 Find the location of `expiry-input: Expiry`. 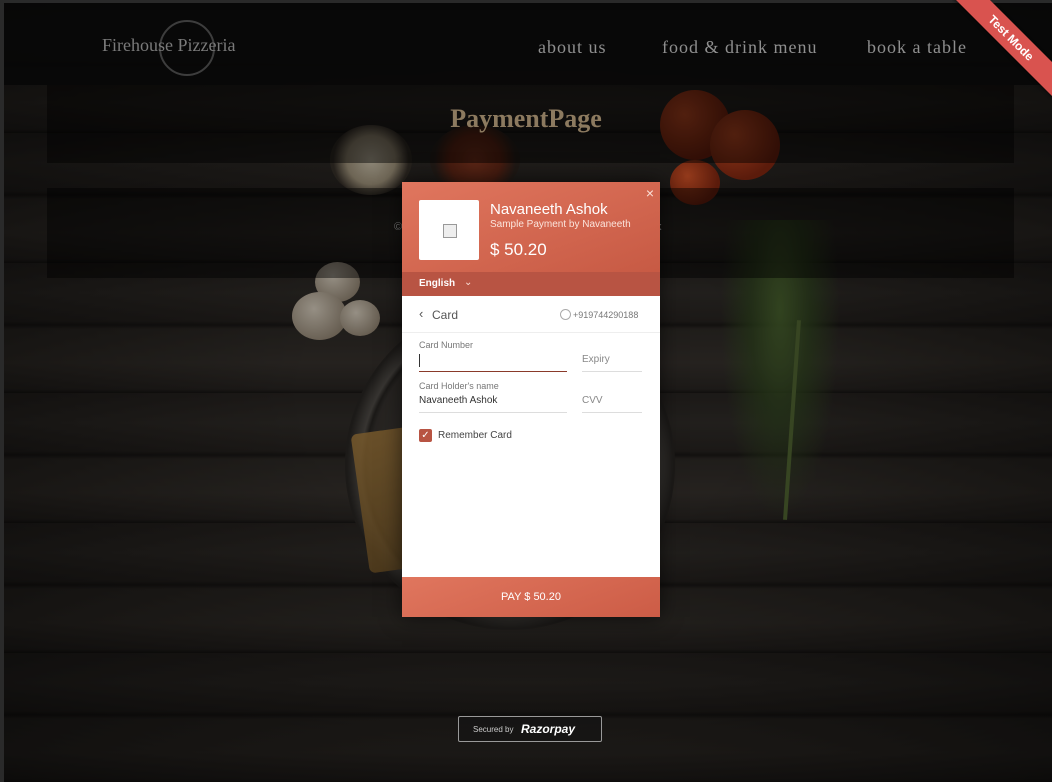

expiry-input: Expiry is located at coordinates (596, 359).